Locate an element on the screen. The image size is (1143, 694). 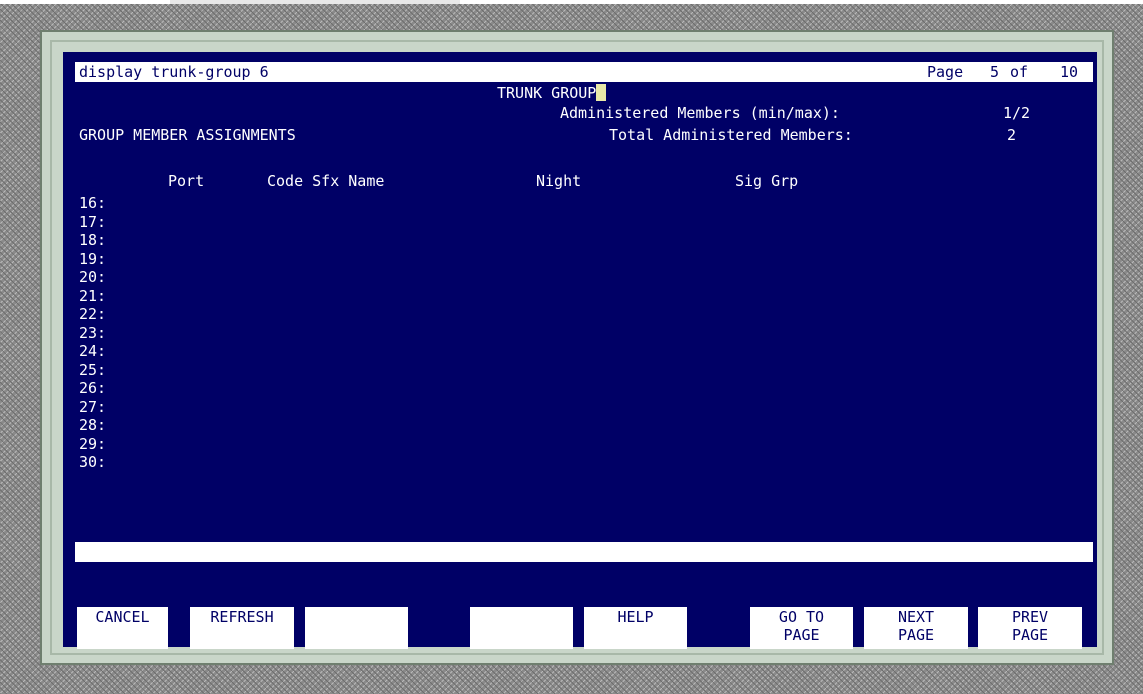
member-row-number: 17: is located at coordinates (93, 221).